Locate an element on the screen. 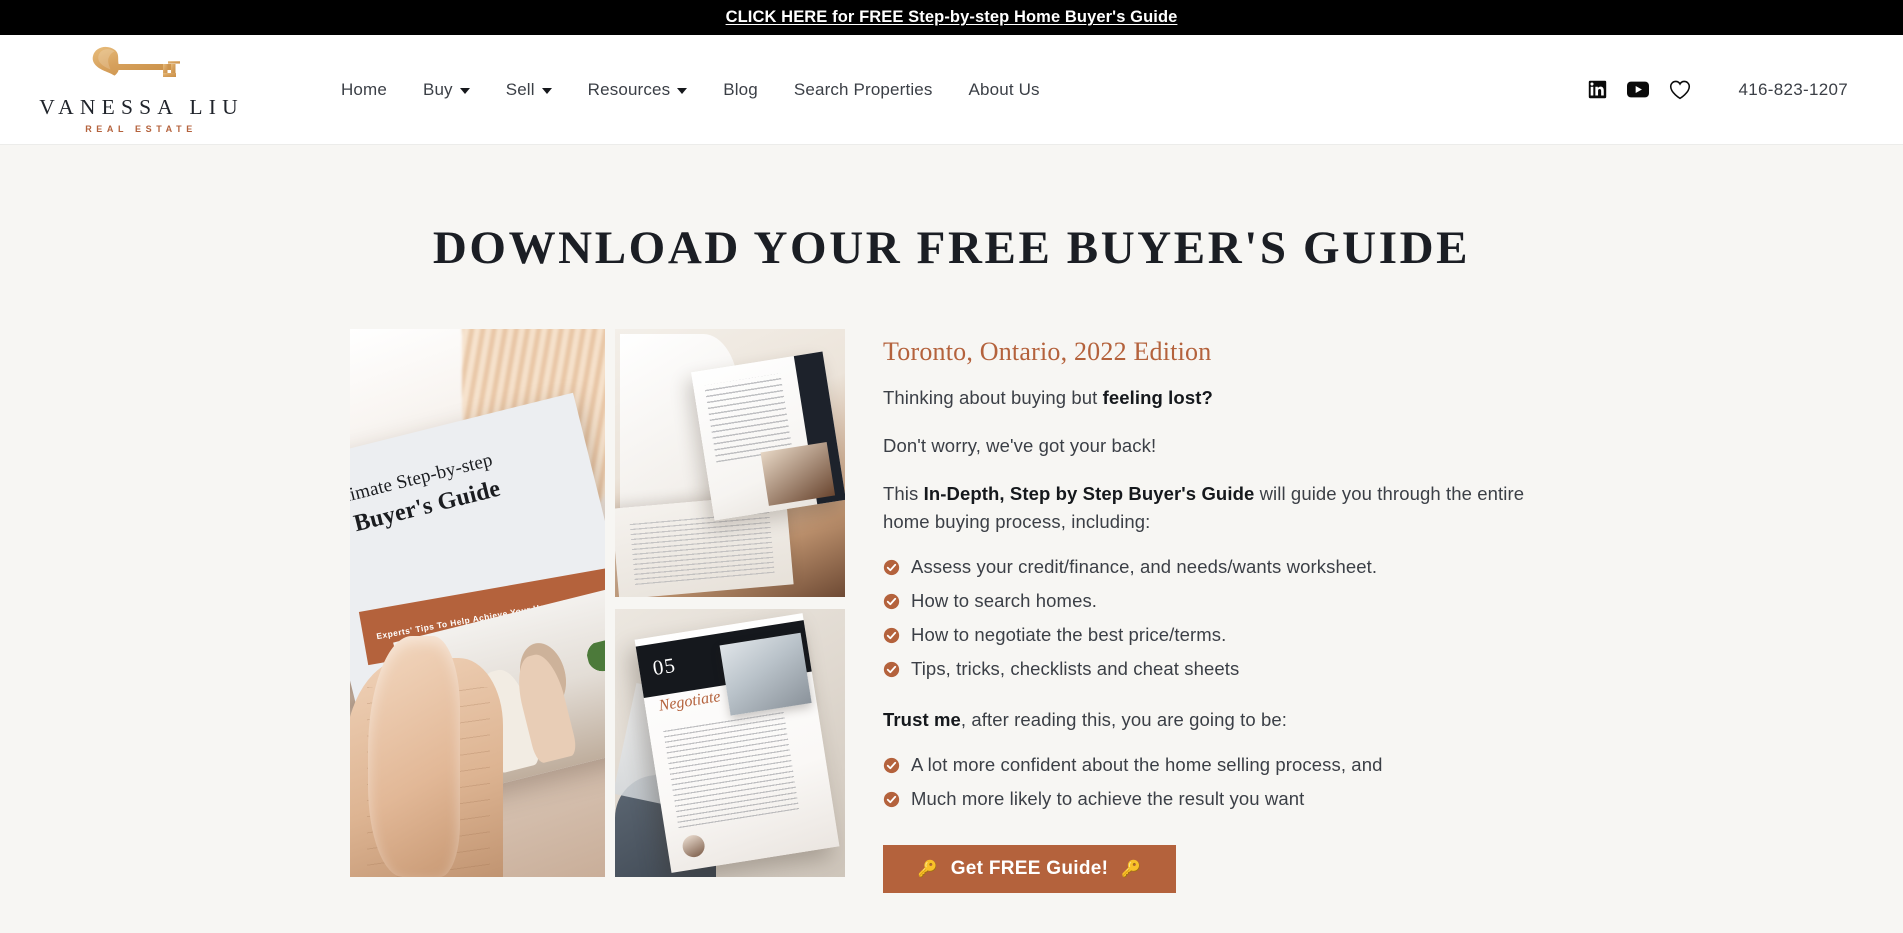 This screenshot has height=933, width=1903. nav-label: Search Properties is located at coordinates (863, 89).